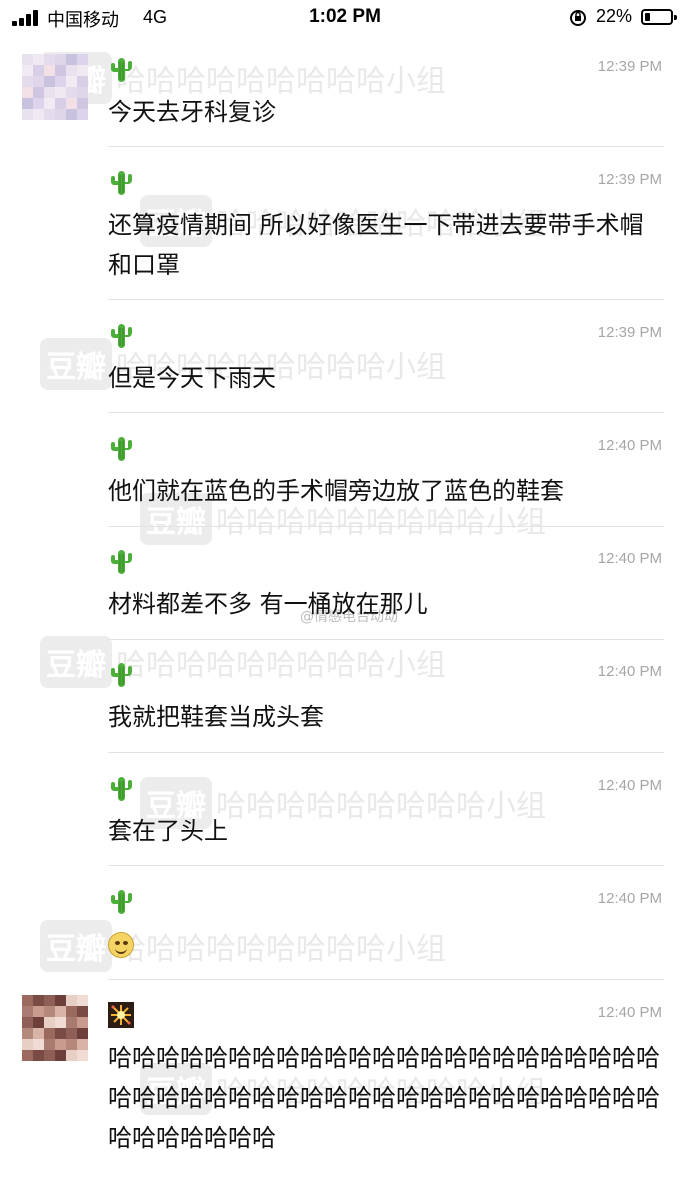 Image resolution: width=690 pixels, height=1194 pixels. What do you see at coordinates (345, 18) in the screenshot?
I see `status-bar: 中国移动 4G 1:02 PM 22%` at bounding box center [345, 18].